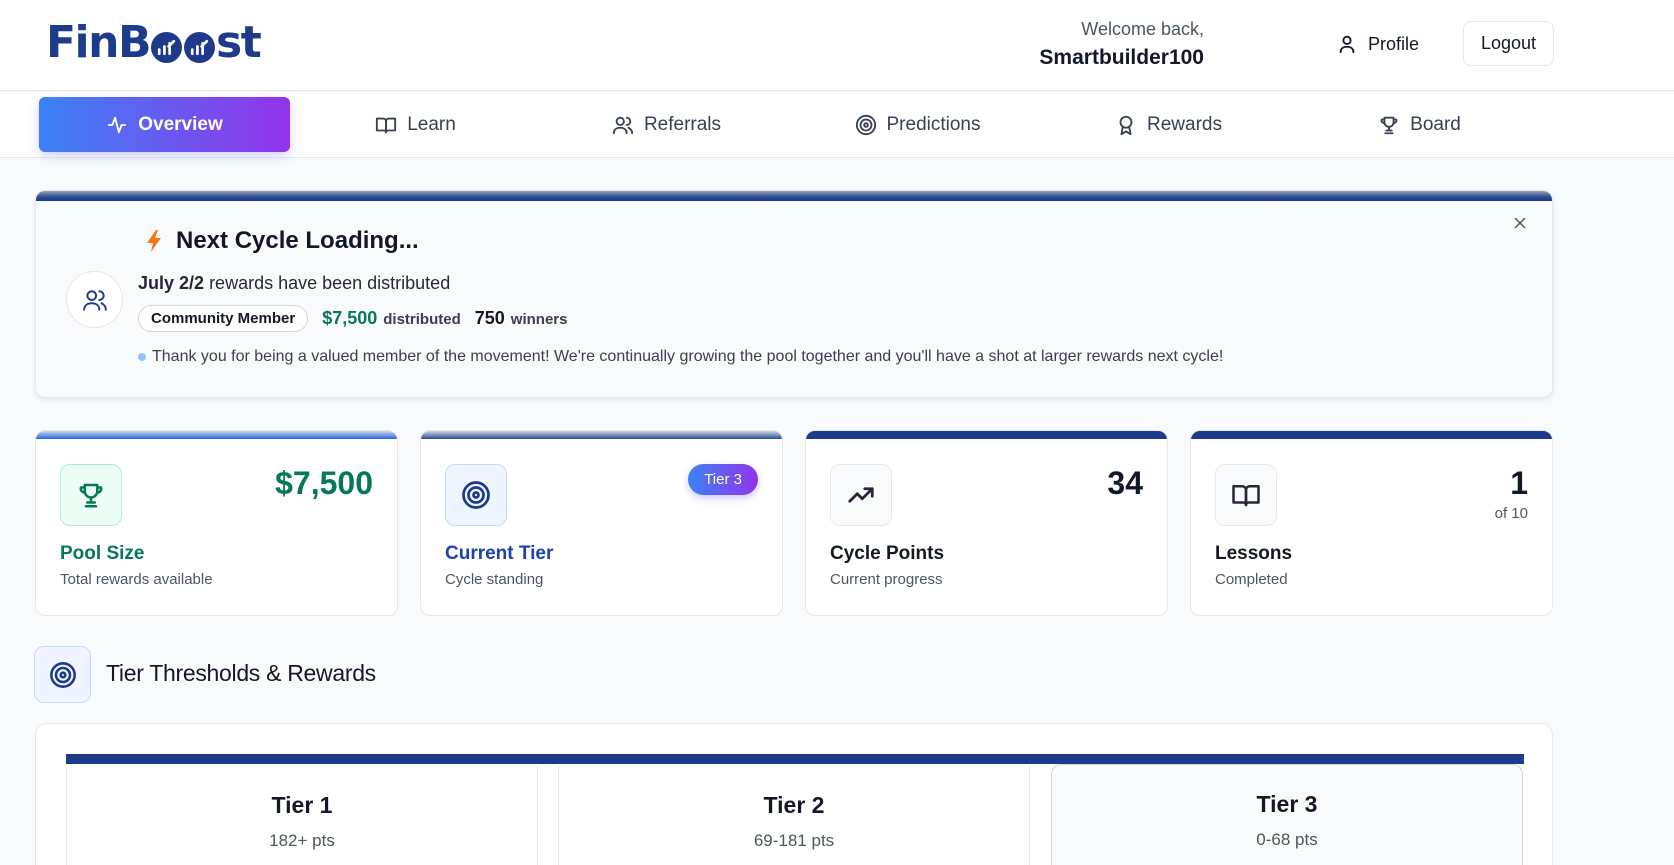 The width and height of the screenshot is (1674, 865). I want to click on lessons-card: 1 of 10 Lessons Completed, so click(1371, 523).